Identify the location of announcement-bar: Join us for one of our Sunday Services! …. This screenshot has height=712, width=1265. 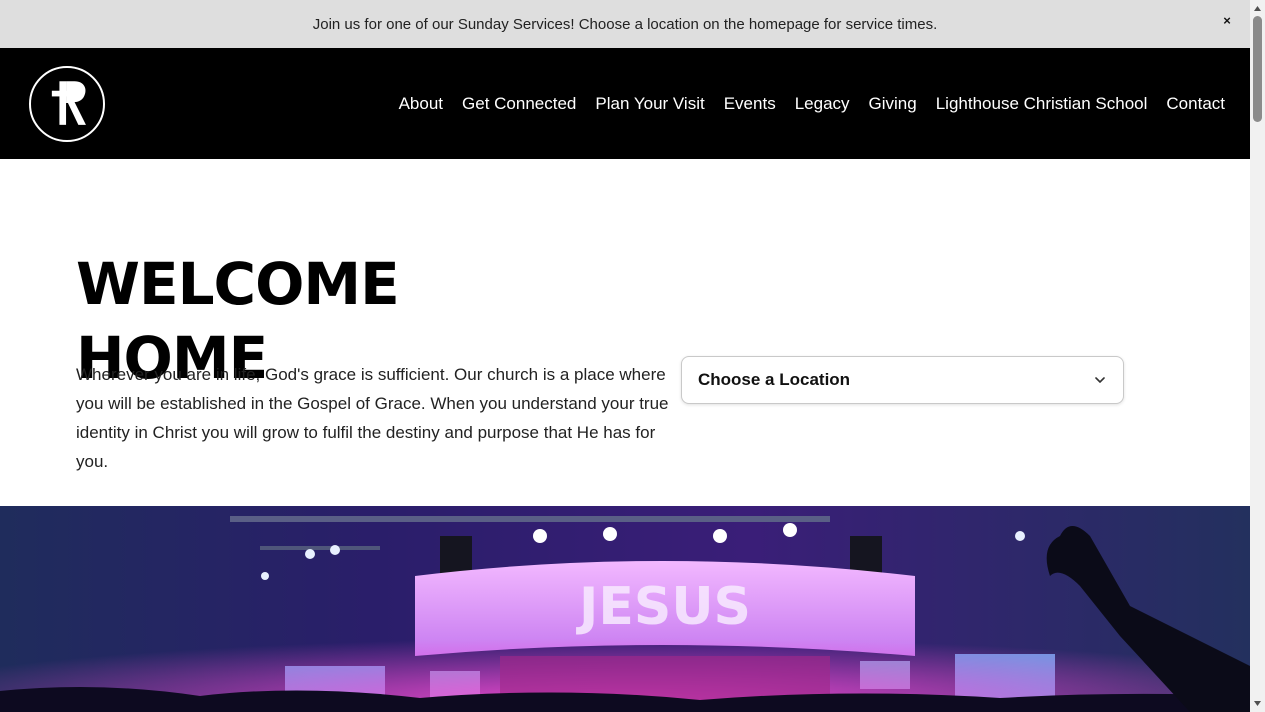
(625, 24).